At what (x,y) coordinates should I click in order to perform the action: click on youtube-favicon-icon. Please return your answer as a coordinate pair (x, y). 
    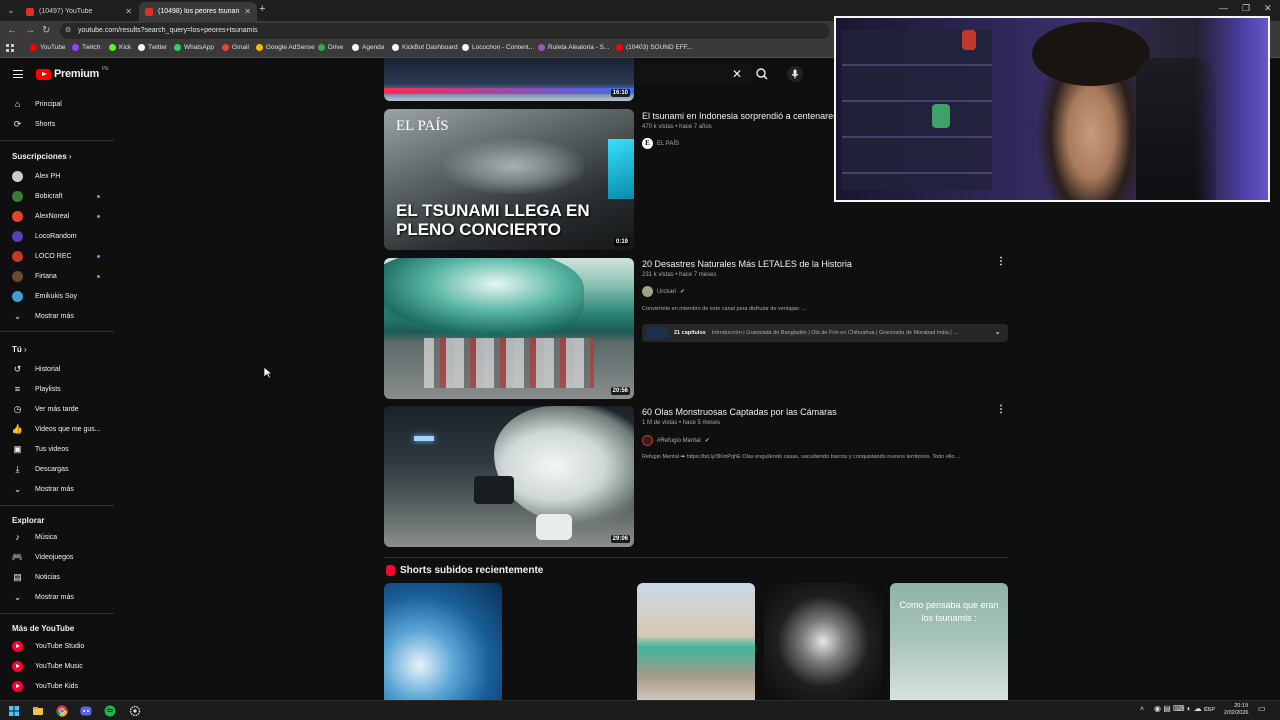
    Looking at the image, I should click on (149, 11).